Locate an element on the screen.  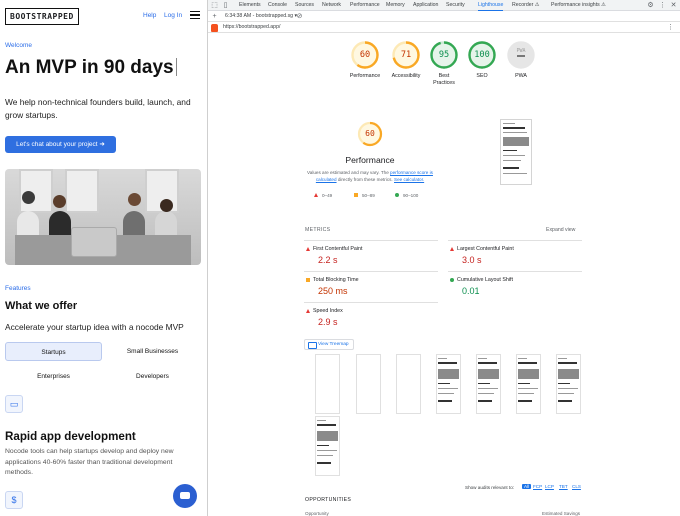
rapid-dev-title: Rapid app development is located at coordinates (70, 436).